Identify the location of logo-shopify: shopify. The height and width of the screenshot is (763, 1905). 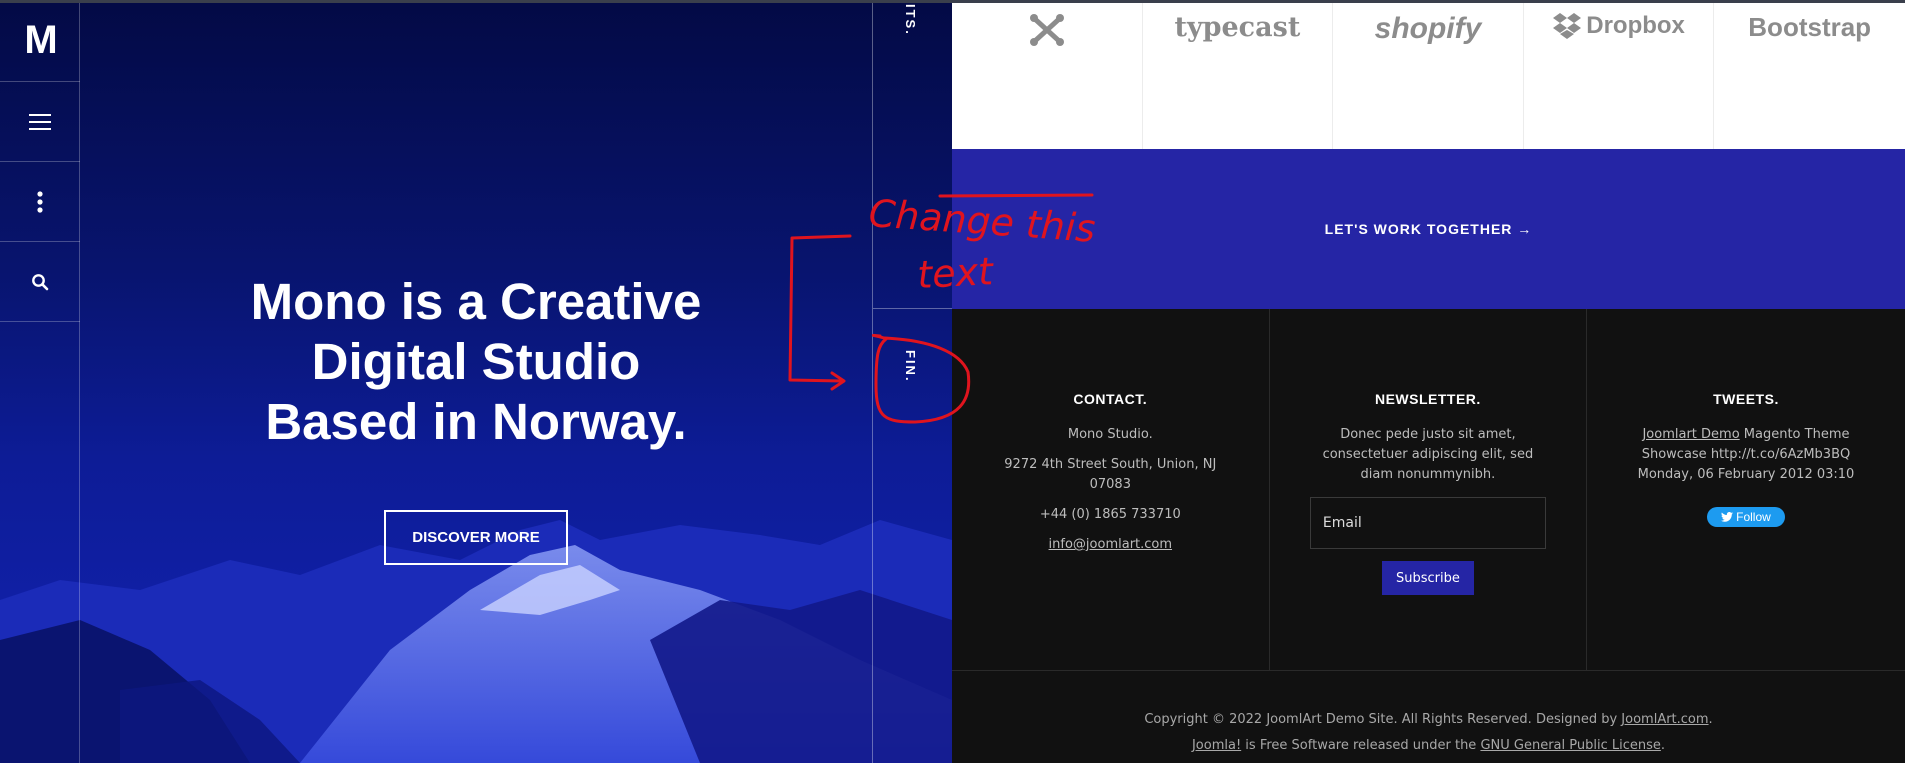
(1428, 74).